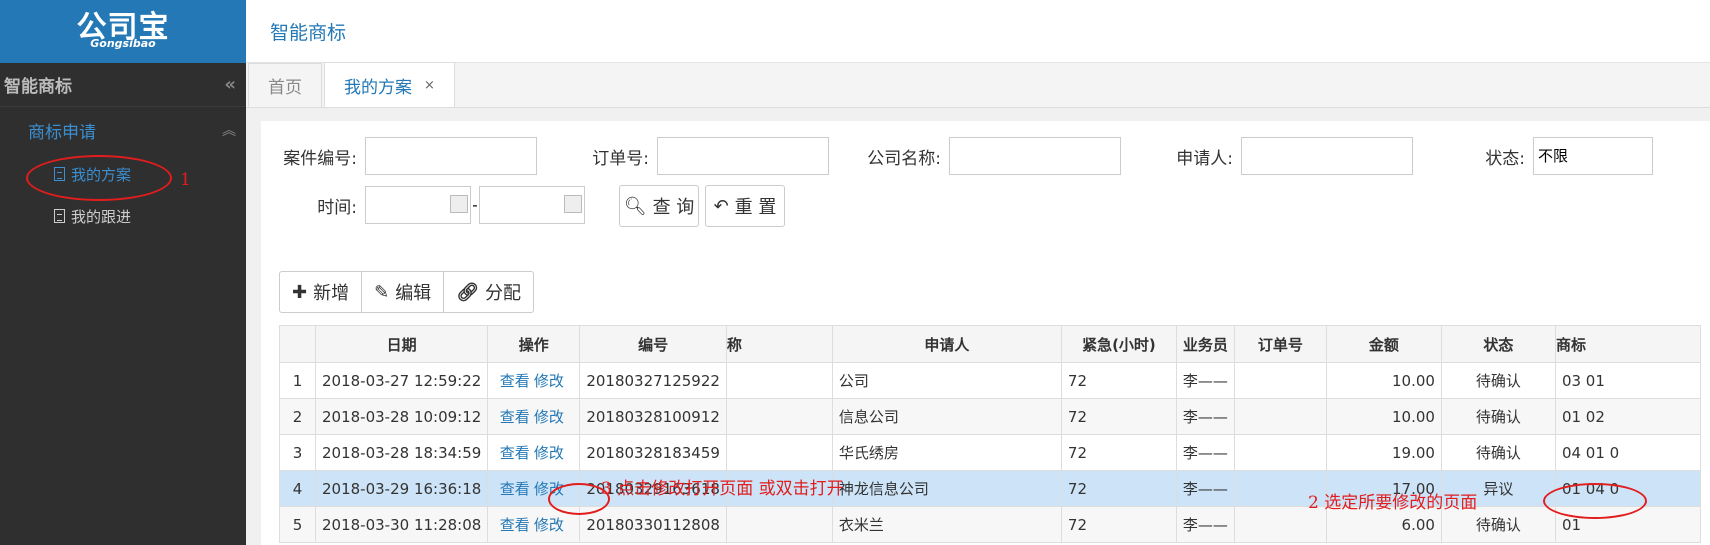  I want to click on add-button: ✚ 新增, so click(321, 292).